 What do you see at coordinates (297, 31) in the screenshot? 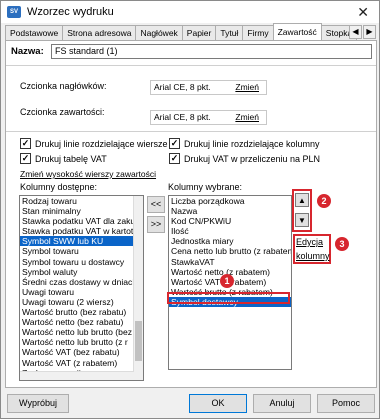
I see `tab-zawartosc: Zawartość` at bounding box center [297, 31].